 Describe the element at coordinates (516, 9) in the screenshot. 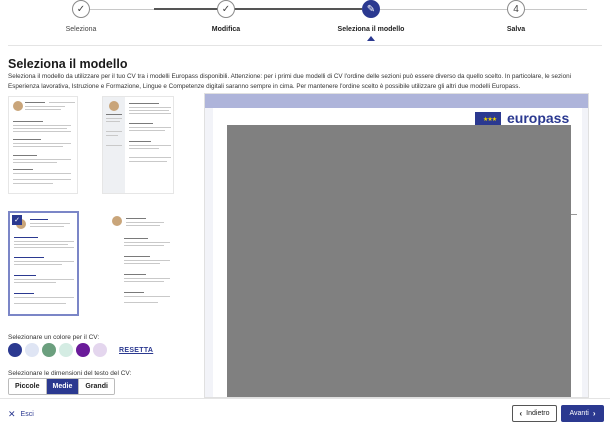

I see `step-number: 4` at that location.